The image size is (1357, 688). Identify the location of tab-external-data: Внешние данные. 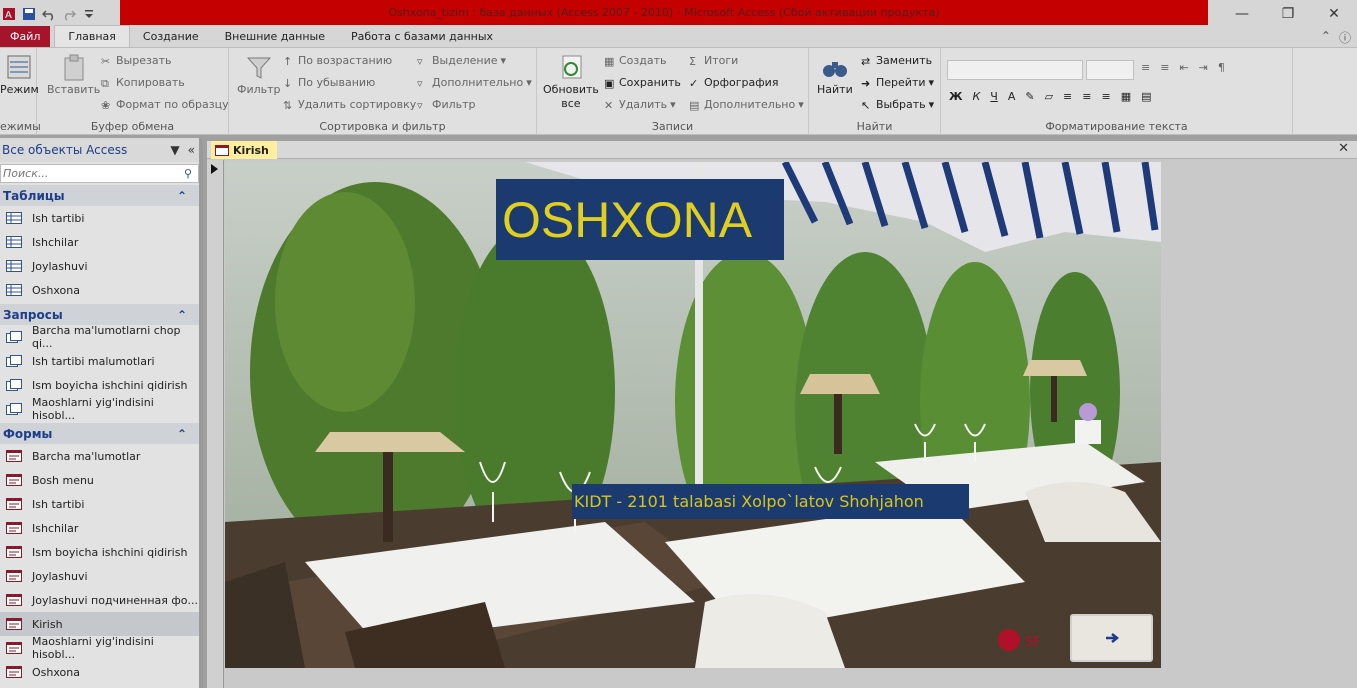
(275, 36).